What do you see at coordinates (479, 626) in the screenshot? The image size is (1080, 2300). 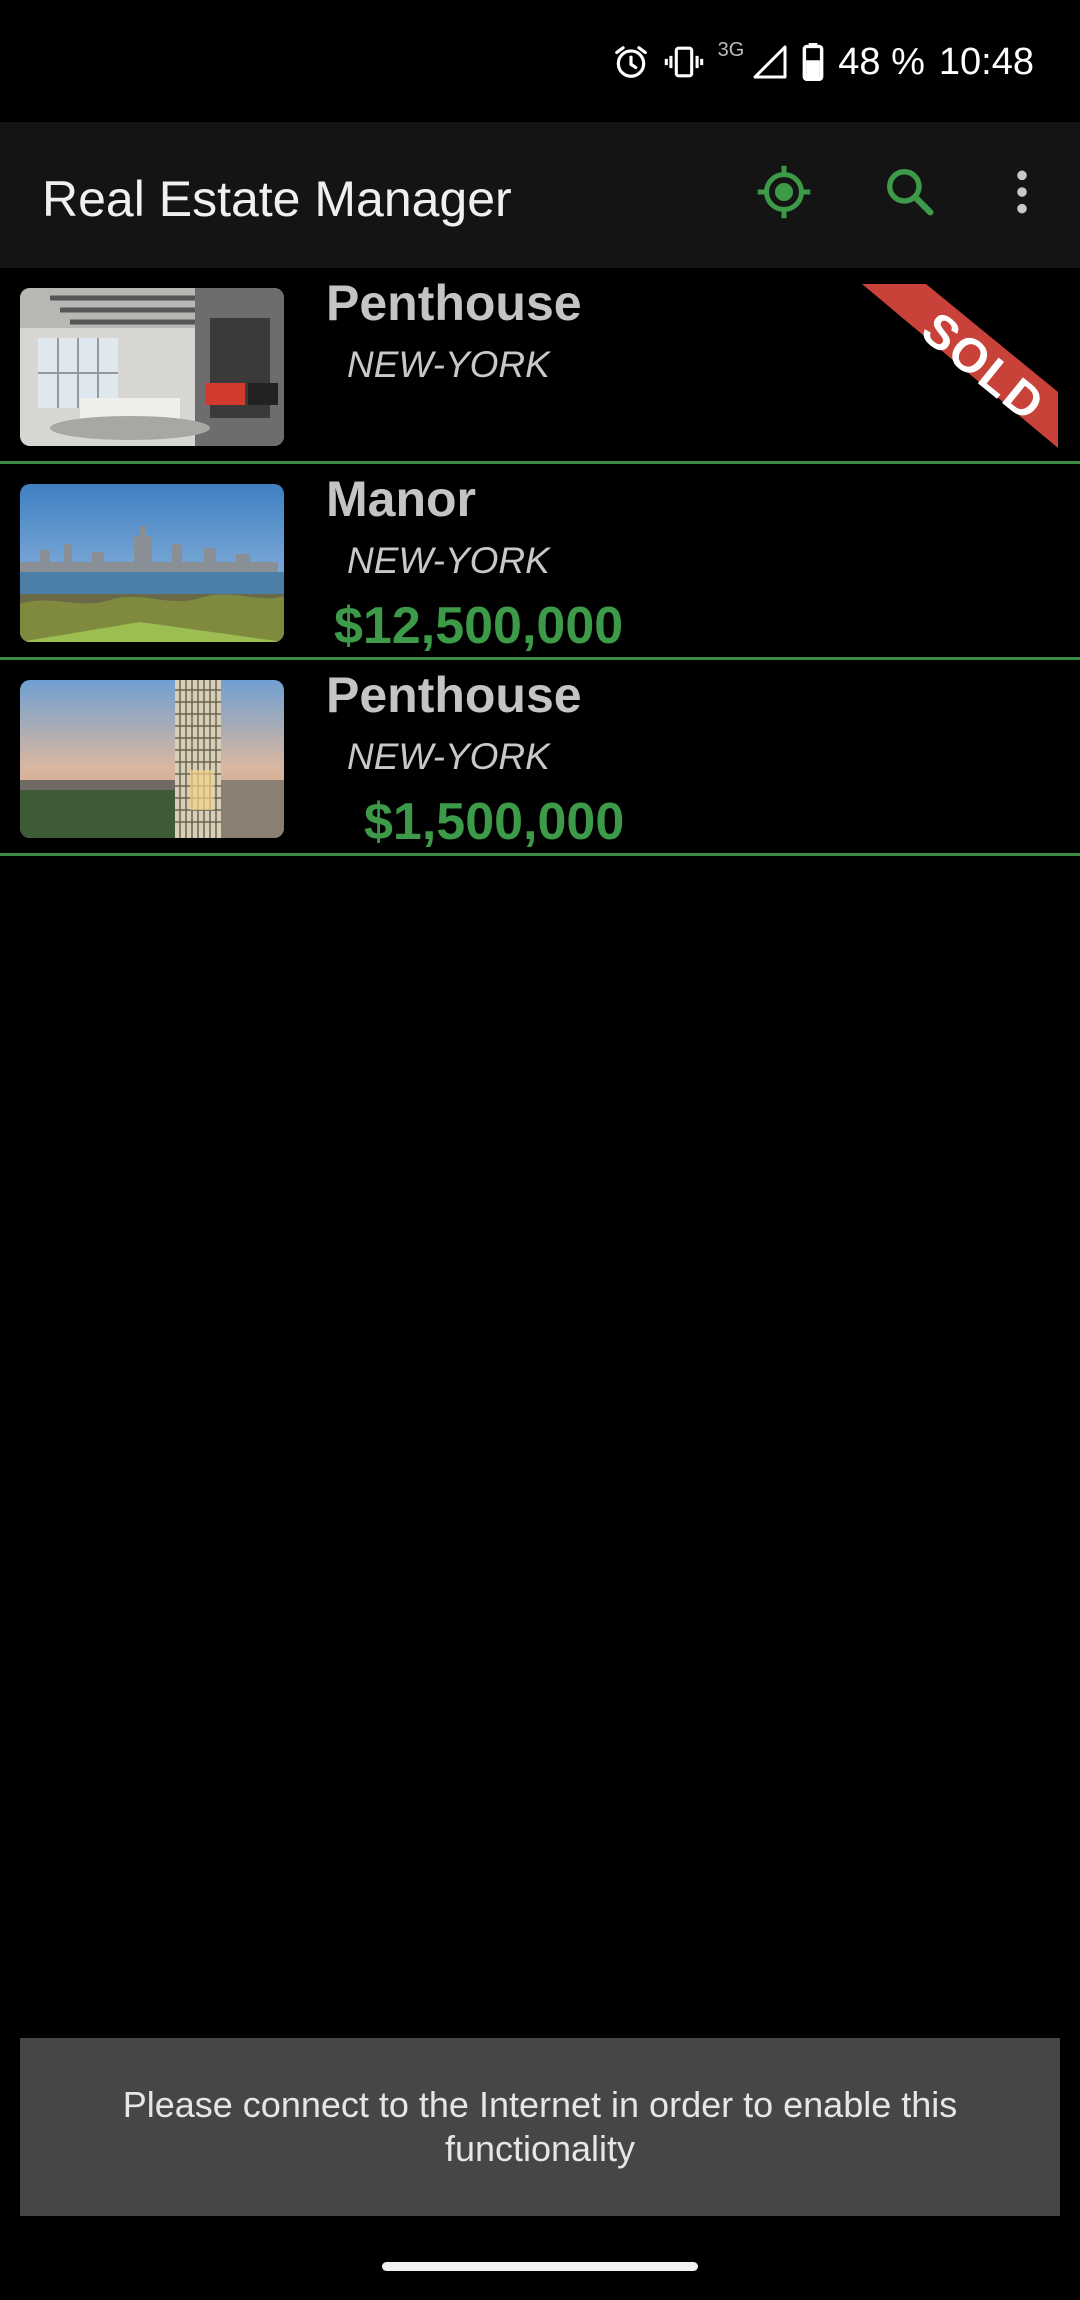 I see `property-price: $12,500,000` at bounding box center [479, 626].